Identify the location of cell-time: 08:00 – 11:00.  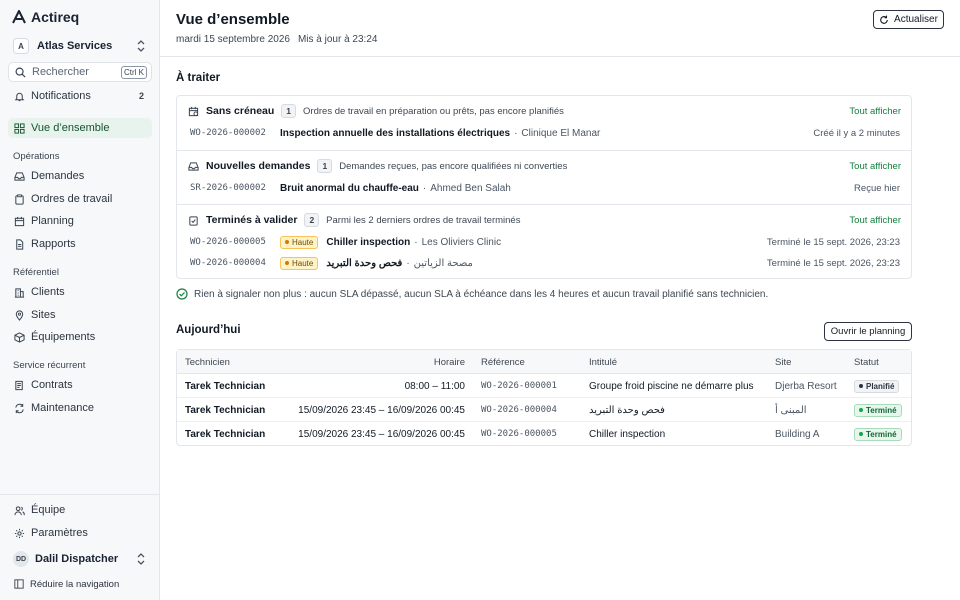
(434, 386).